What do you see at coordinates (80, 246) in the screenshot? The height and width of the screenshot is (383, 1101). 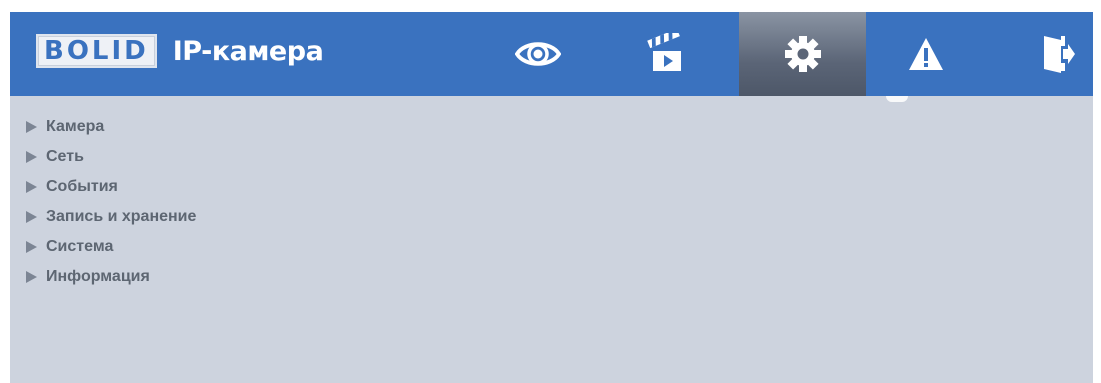 I see `menu-item-label: Система` at bounding box center [80, 246].